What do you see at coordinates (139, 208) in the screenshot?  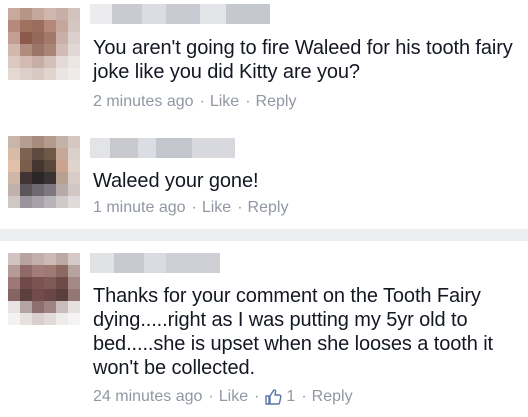 I see `timestamp: 1 minute ago` at bounding box center [139, 208].